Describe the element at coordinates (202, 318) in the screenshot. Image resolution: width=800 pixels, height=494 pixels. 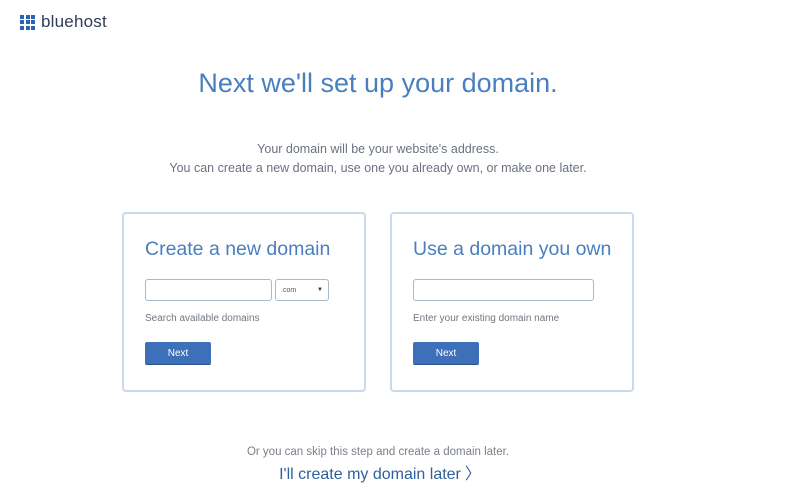
I see `new-domain-helper: Search available domains` at that location.